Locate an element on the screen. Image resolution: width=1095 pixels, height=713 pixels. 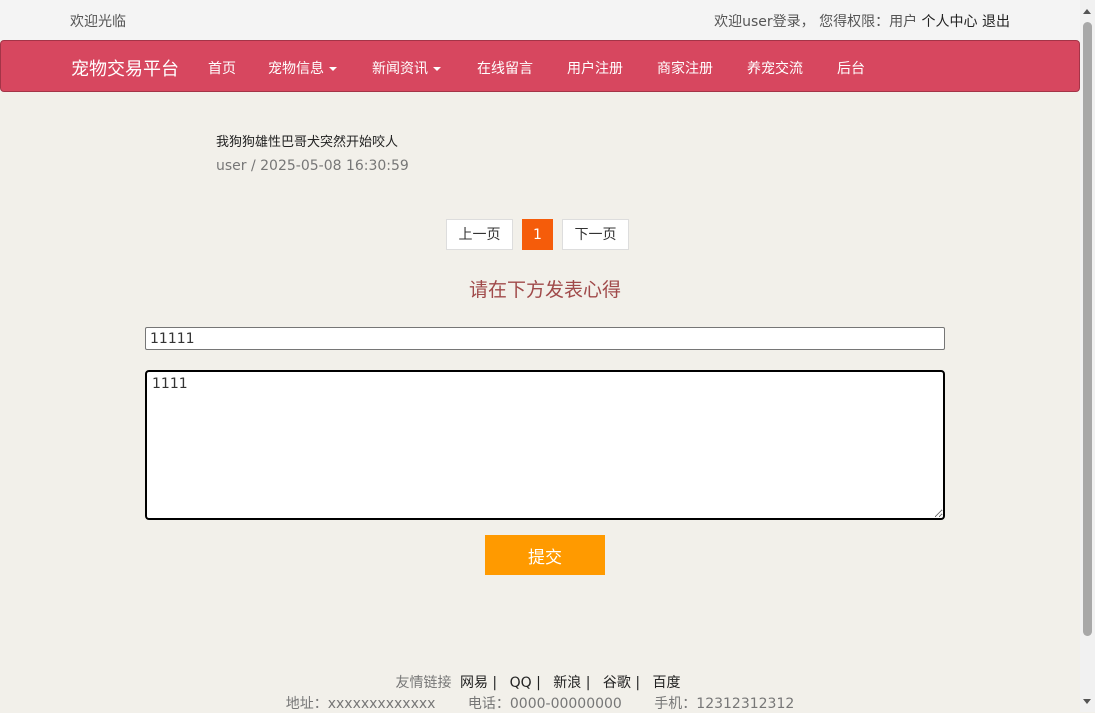
footer-phone: 电话：0000-00000000 is located at coordinates (544, 704).